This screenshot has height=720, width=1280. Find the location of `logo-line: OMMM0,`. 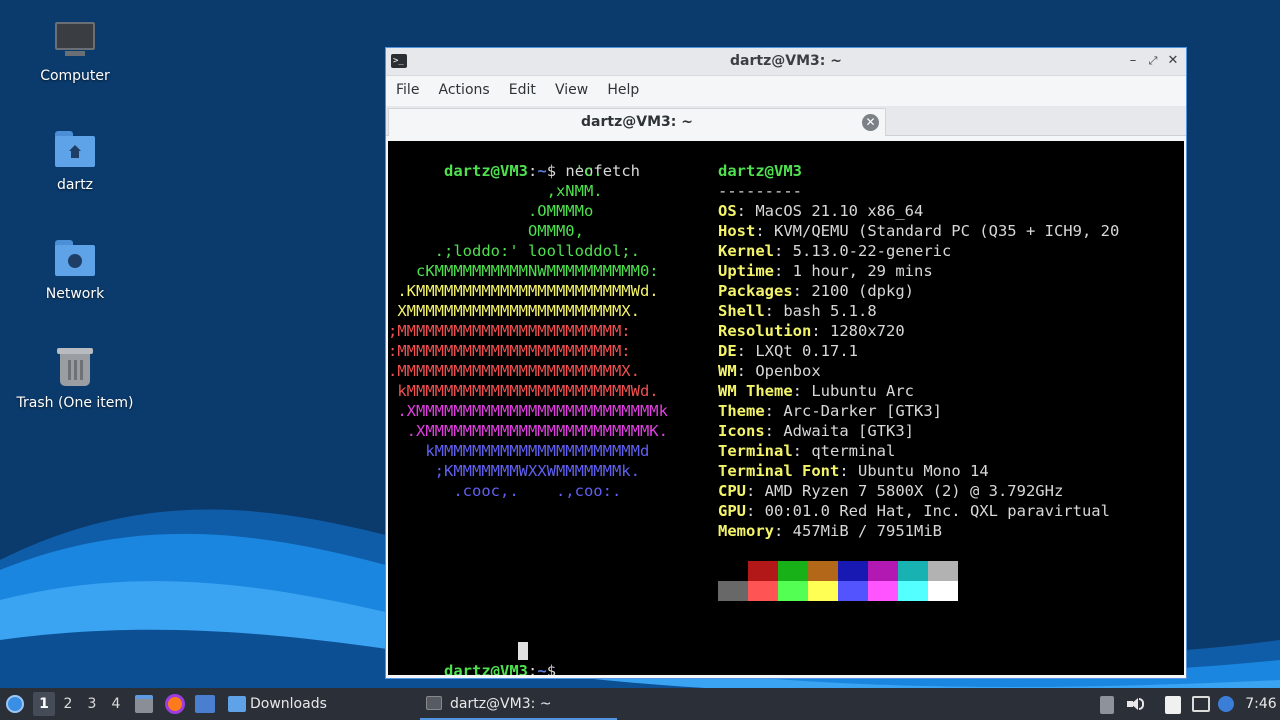

logo-line: OMMM0, is located at coordinates (486, 231).